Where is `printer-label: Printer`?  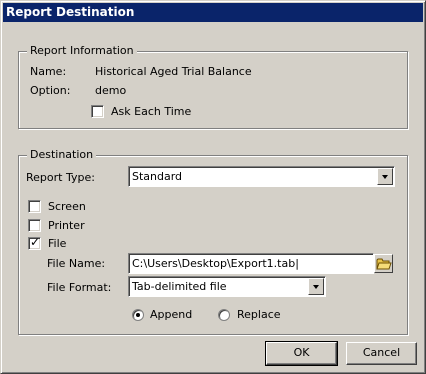
printer-label: Printer is located at coordinates (66, 226).